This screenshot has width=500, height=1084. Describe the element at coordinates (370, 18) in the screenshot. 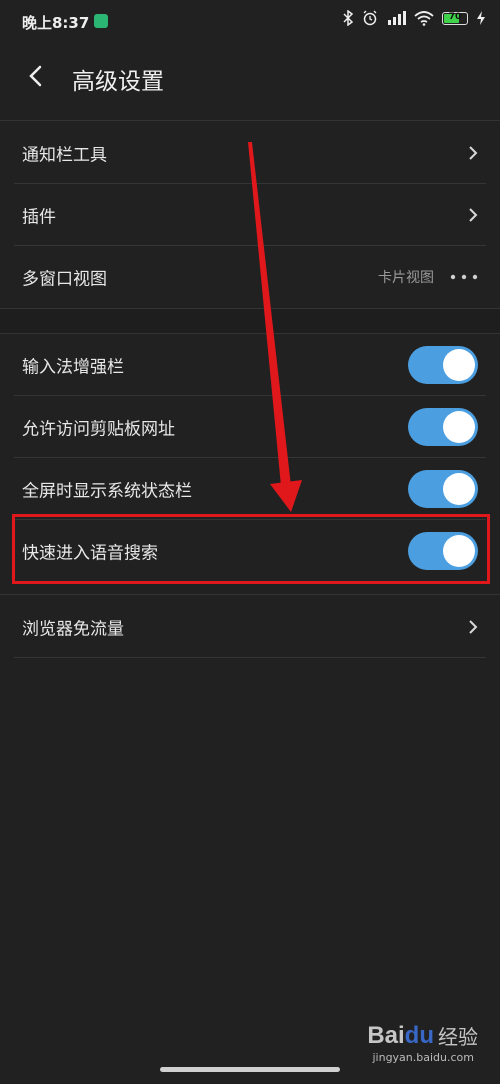

I see `alarm-icon` at that location.